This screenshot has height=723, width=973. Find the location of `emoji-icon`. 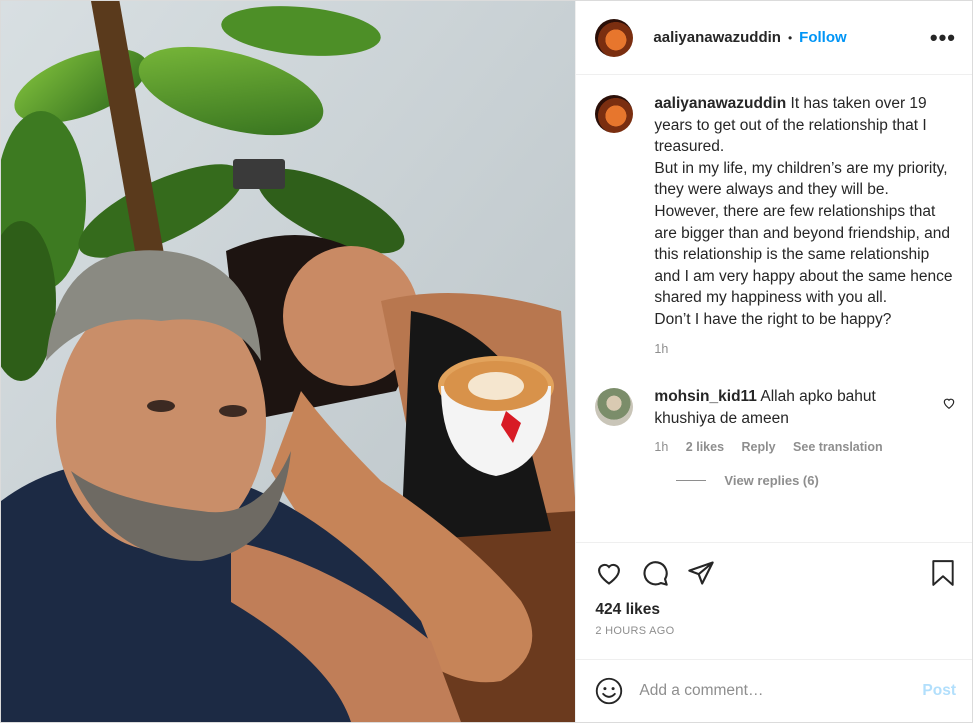

emoji-icon is located at coordinates (609, 691).